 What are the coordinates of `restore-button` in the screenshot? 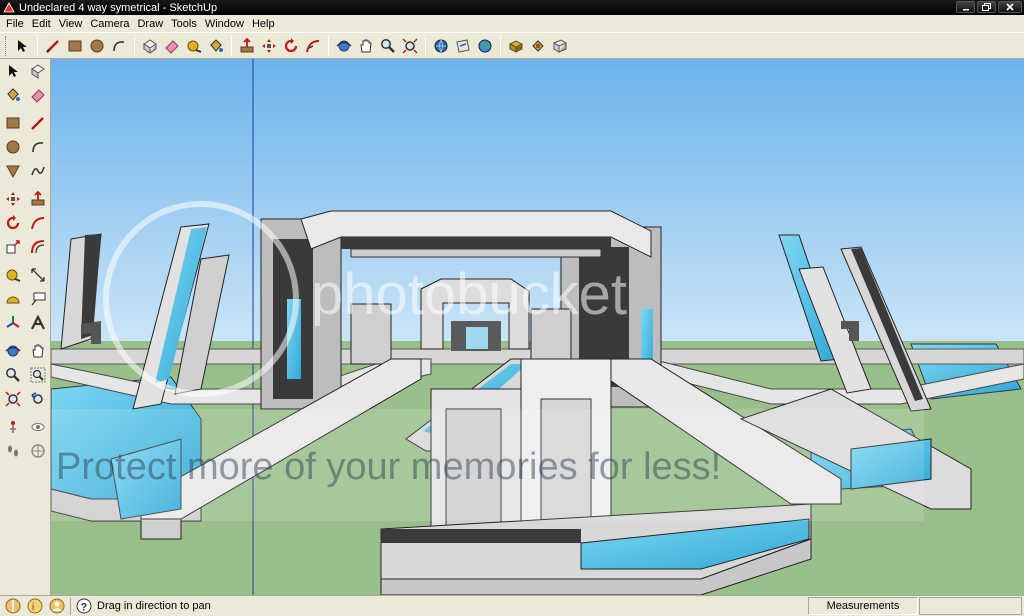 It's located at (986, 7).